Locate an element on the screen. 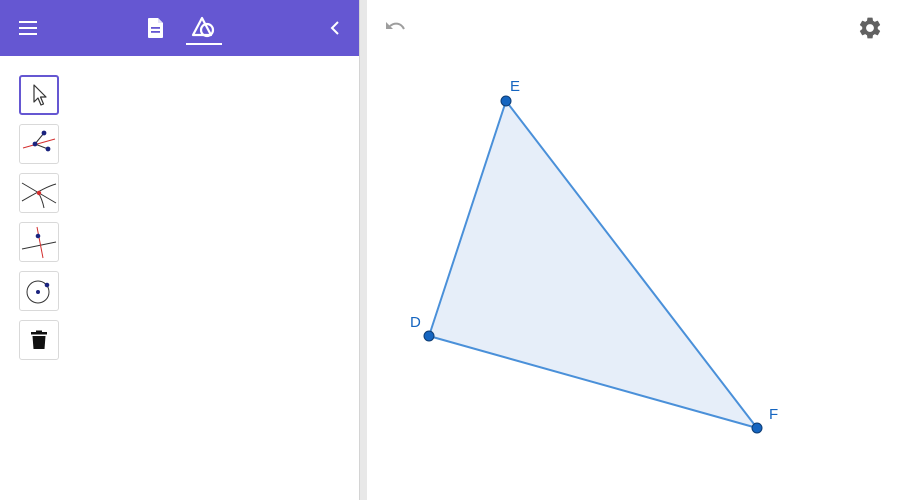  settings-button is located at coordinates (870, 28).